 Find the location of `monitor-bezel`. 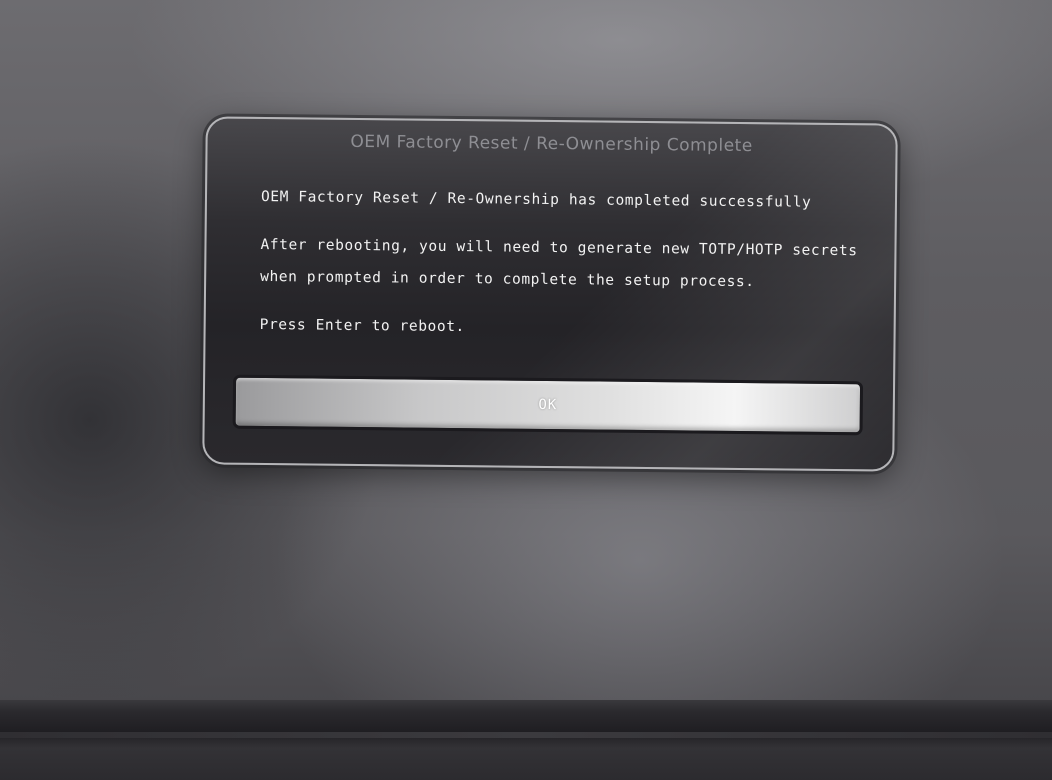

monitor-bezel is located at coordinates (526, 740).